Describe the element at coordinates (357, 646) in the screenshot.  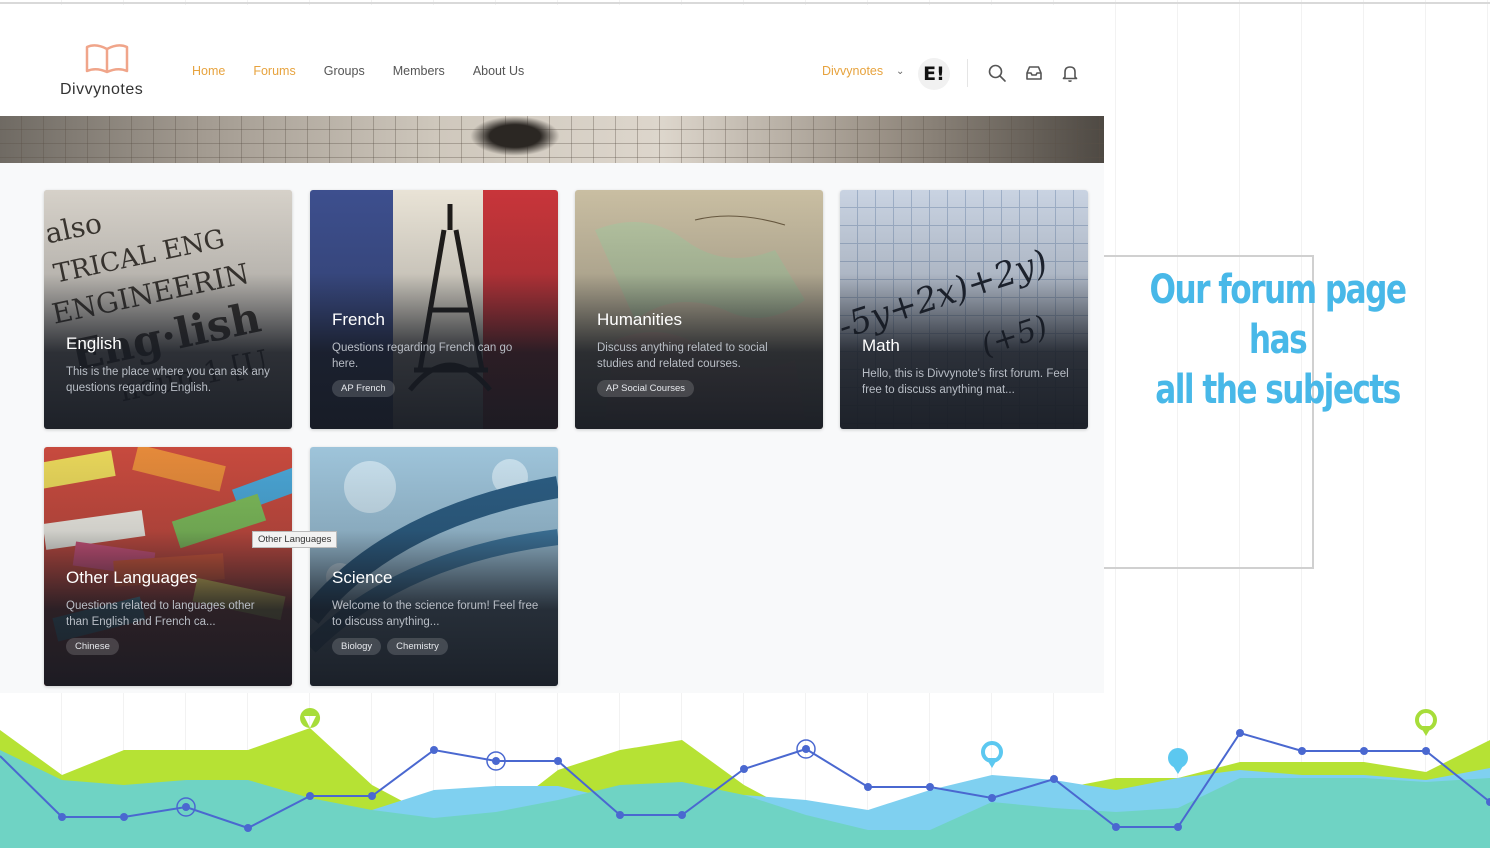
I see `tag-biology: Biology` at that location.